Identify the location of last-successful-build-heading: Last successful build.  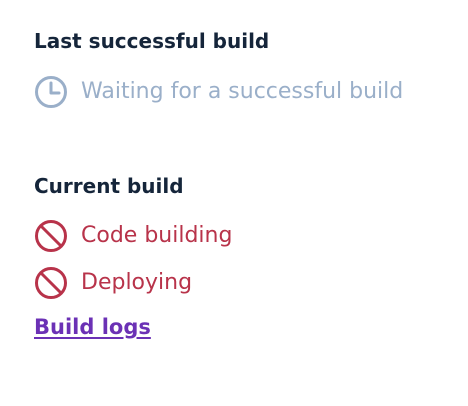
(152, 41).